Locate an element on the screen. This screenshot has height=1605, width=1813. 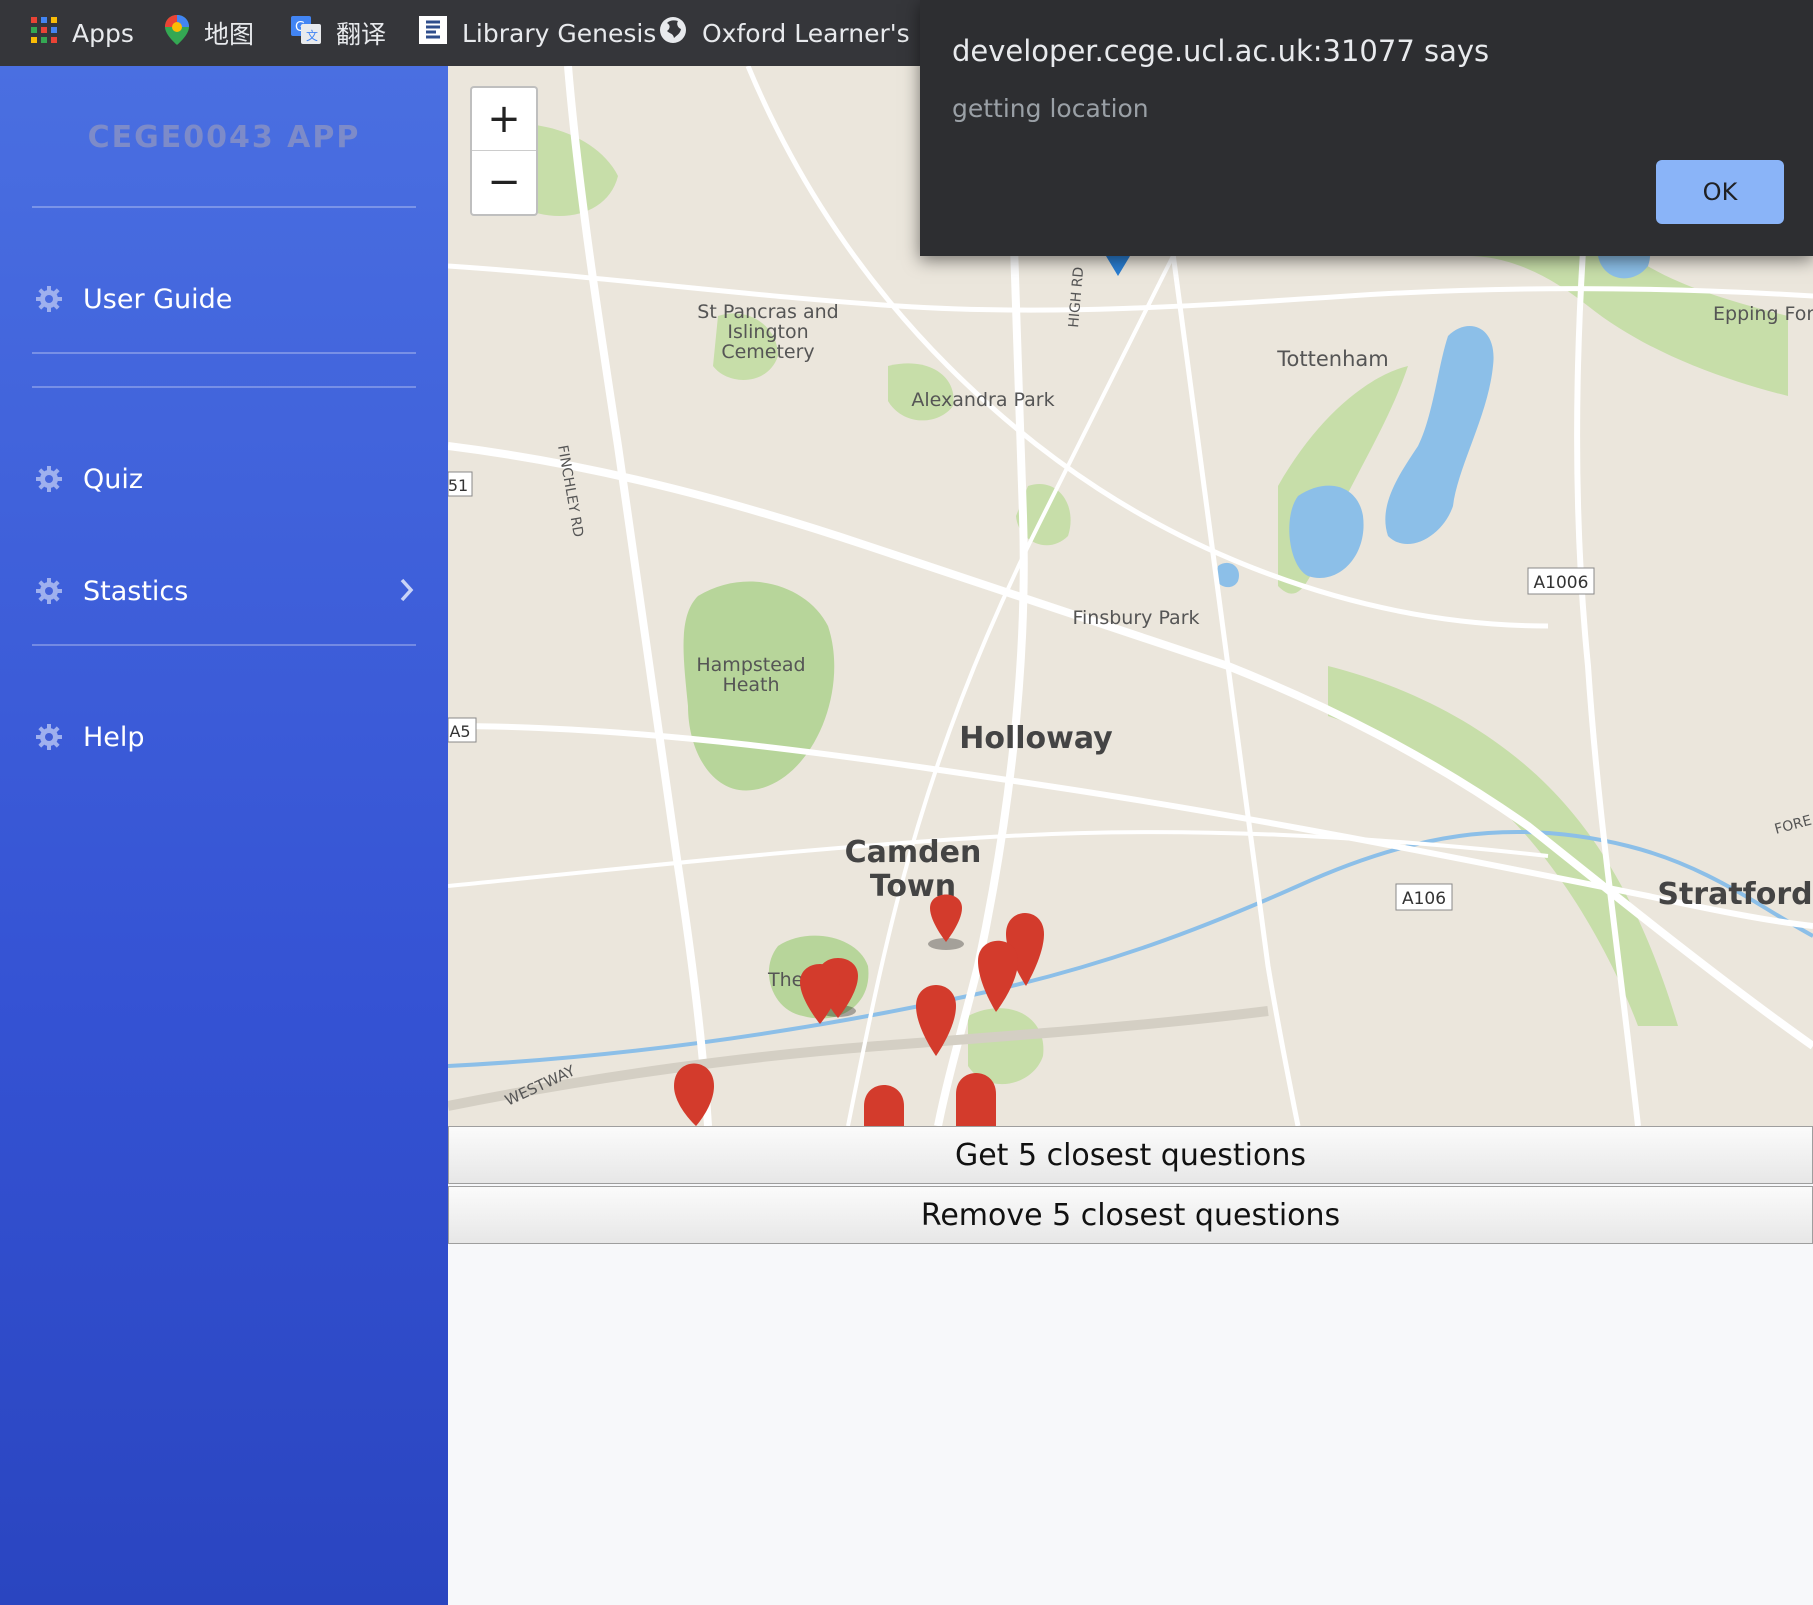
bookmark-apps: Apps is located at coordinates (82, 33).